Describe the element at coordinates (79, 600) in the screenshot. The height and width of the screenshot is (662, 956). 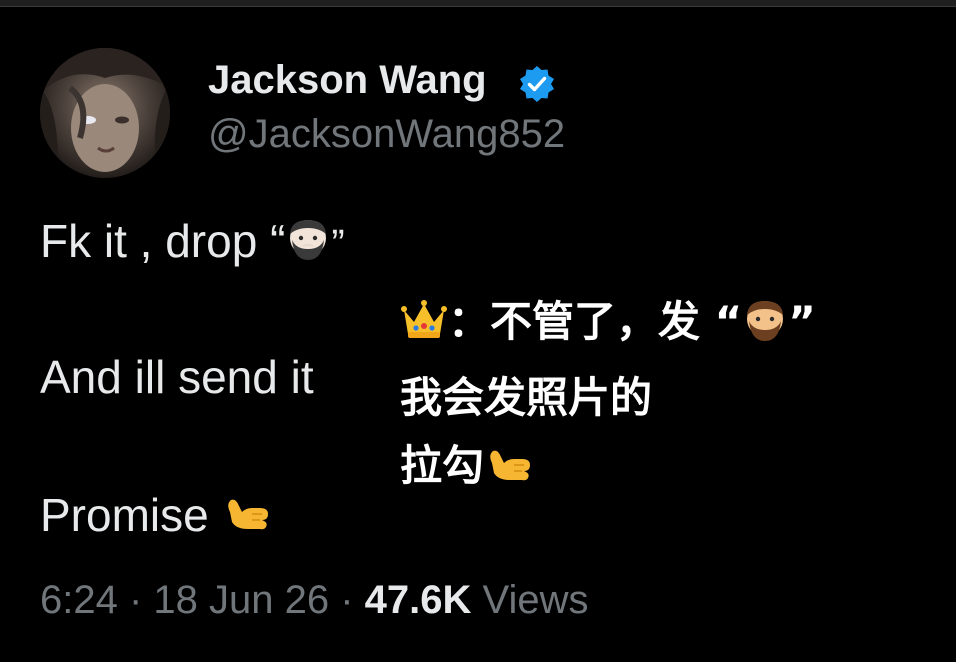
I see `tweet-time: 6:24` at that location.